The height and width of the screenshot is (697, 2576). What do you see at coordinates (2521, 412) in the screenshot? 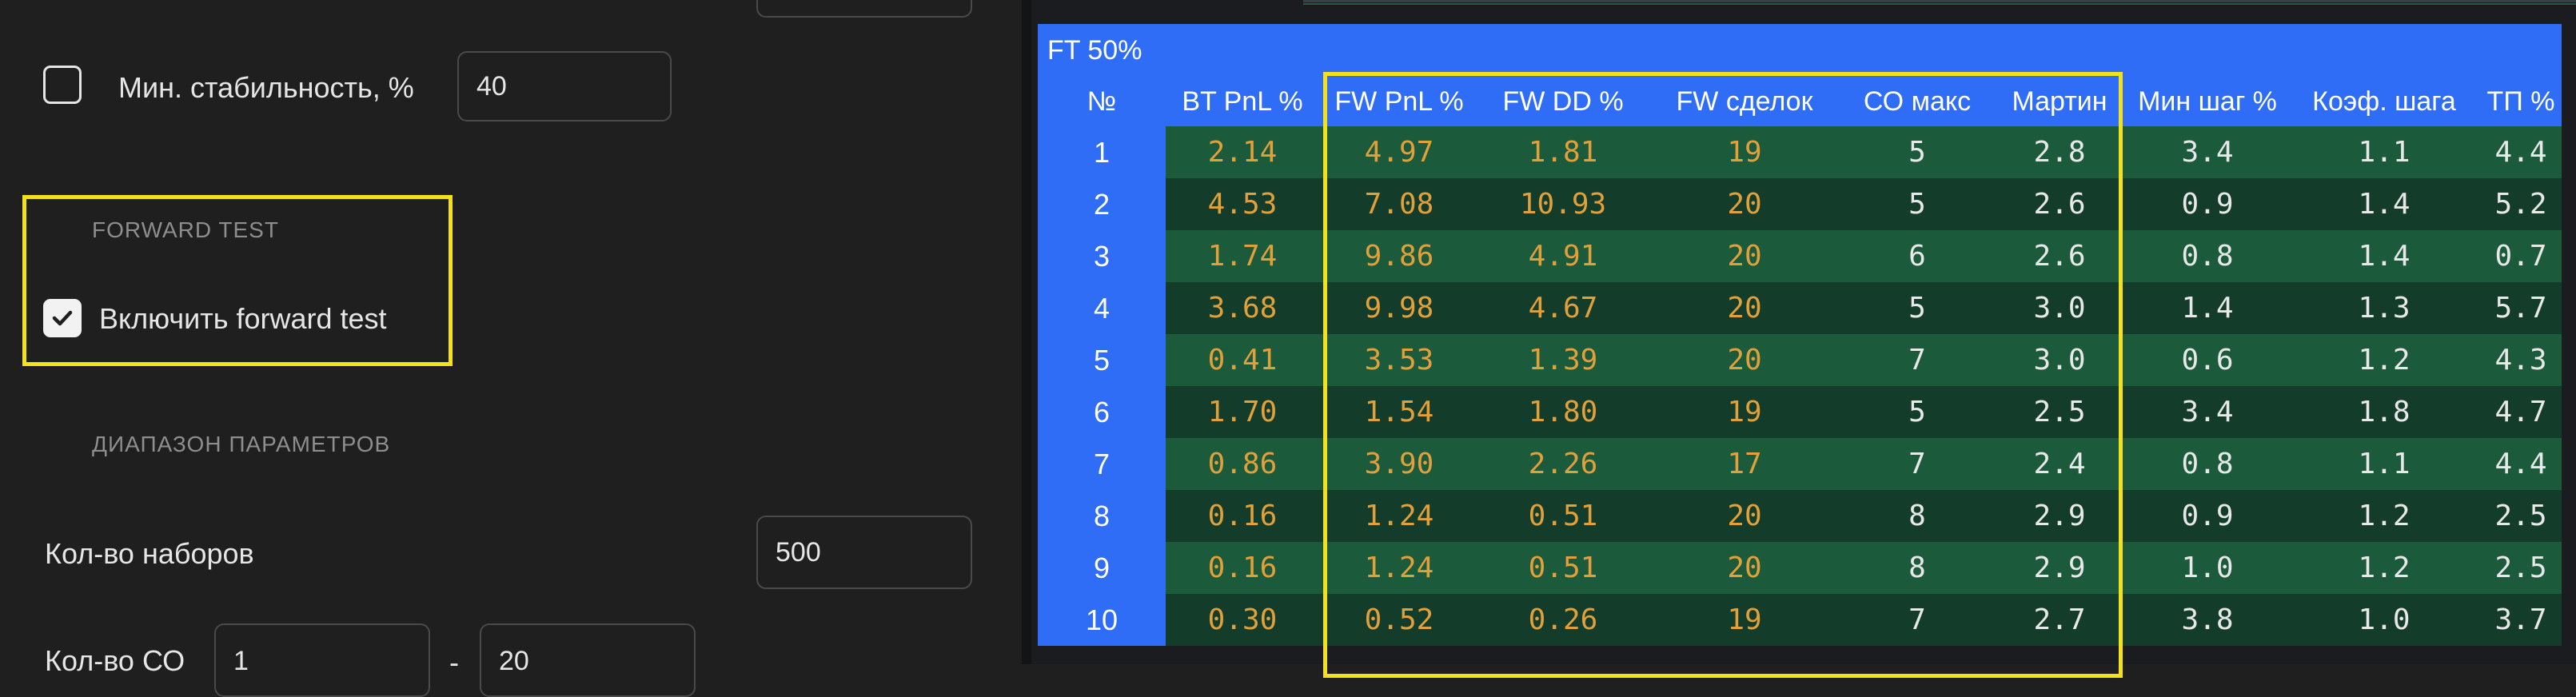
I see `table-cell: 4.7` at bounding box center [2521, 412].